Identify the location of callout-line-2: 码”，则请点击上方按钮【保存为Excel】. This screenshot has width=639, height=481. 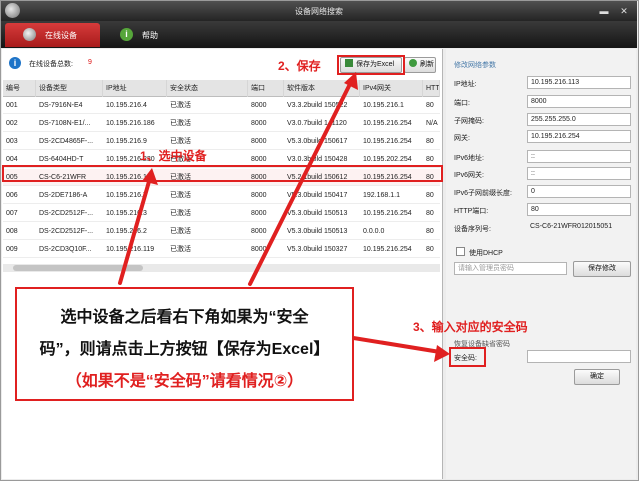
(184, 349).